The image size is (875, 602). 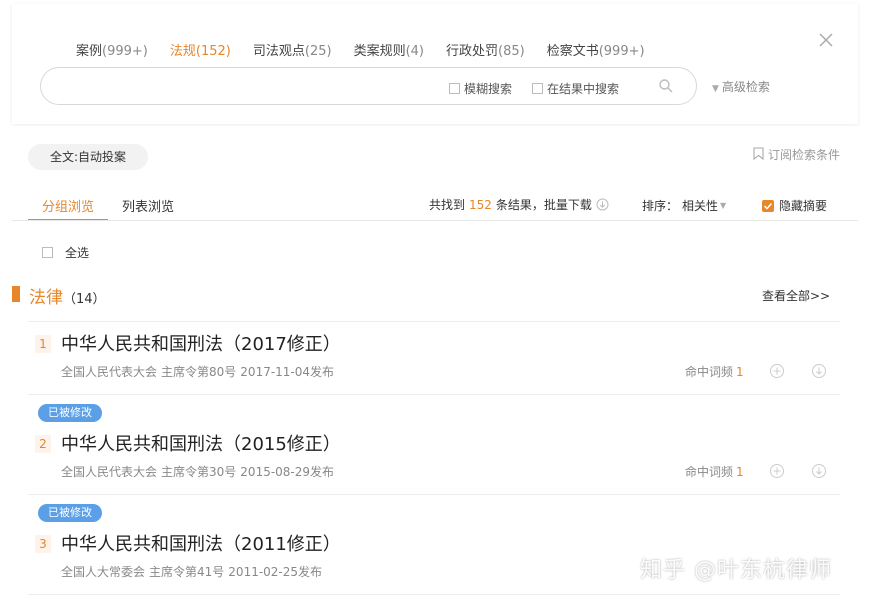 What do you see at coordinates (287, 472) in the screenshot?
I see `item-date: 2015-08-29发布` at bounding box center [287, 472].